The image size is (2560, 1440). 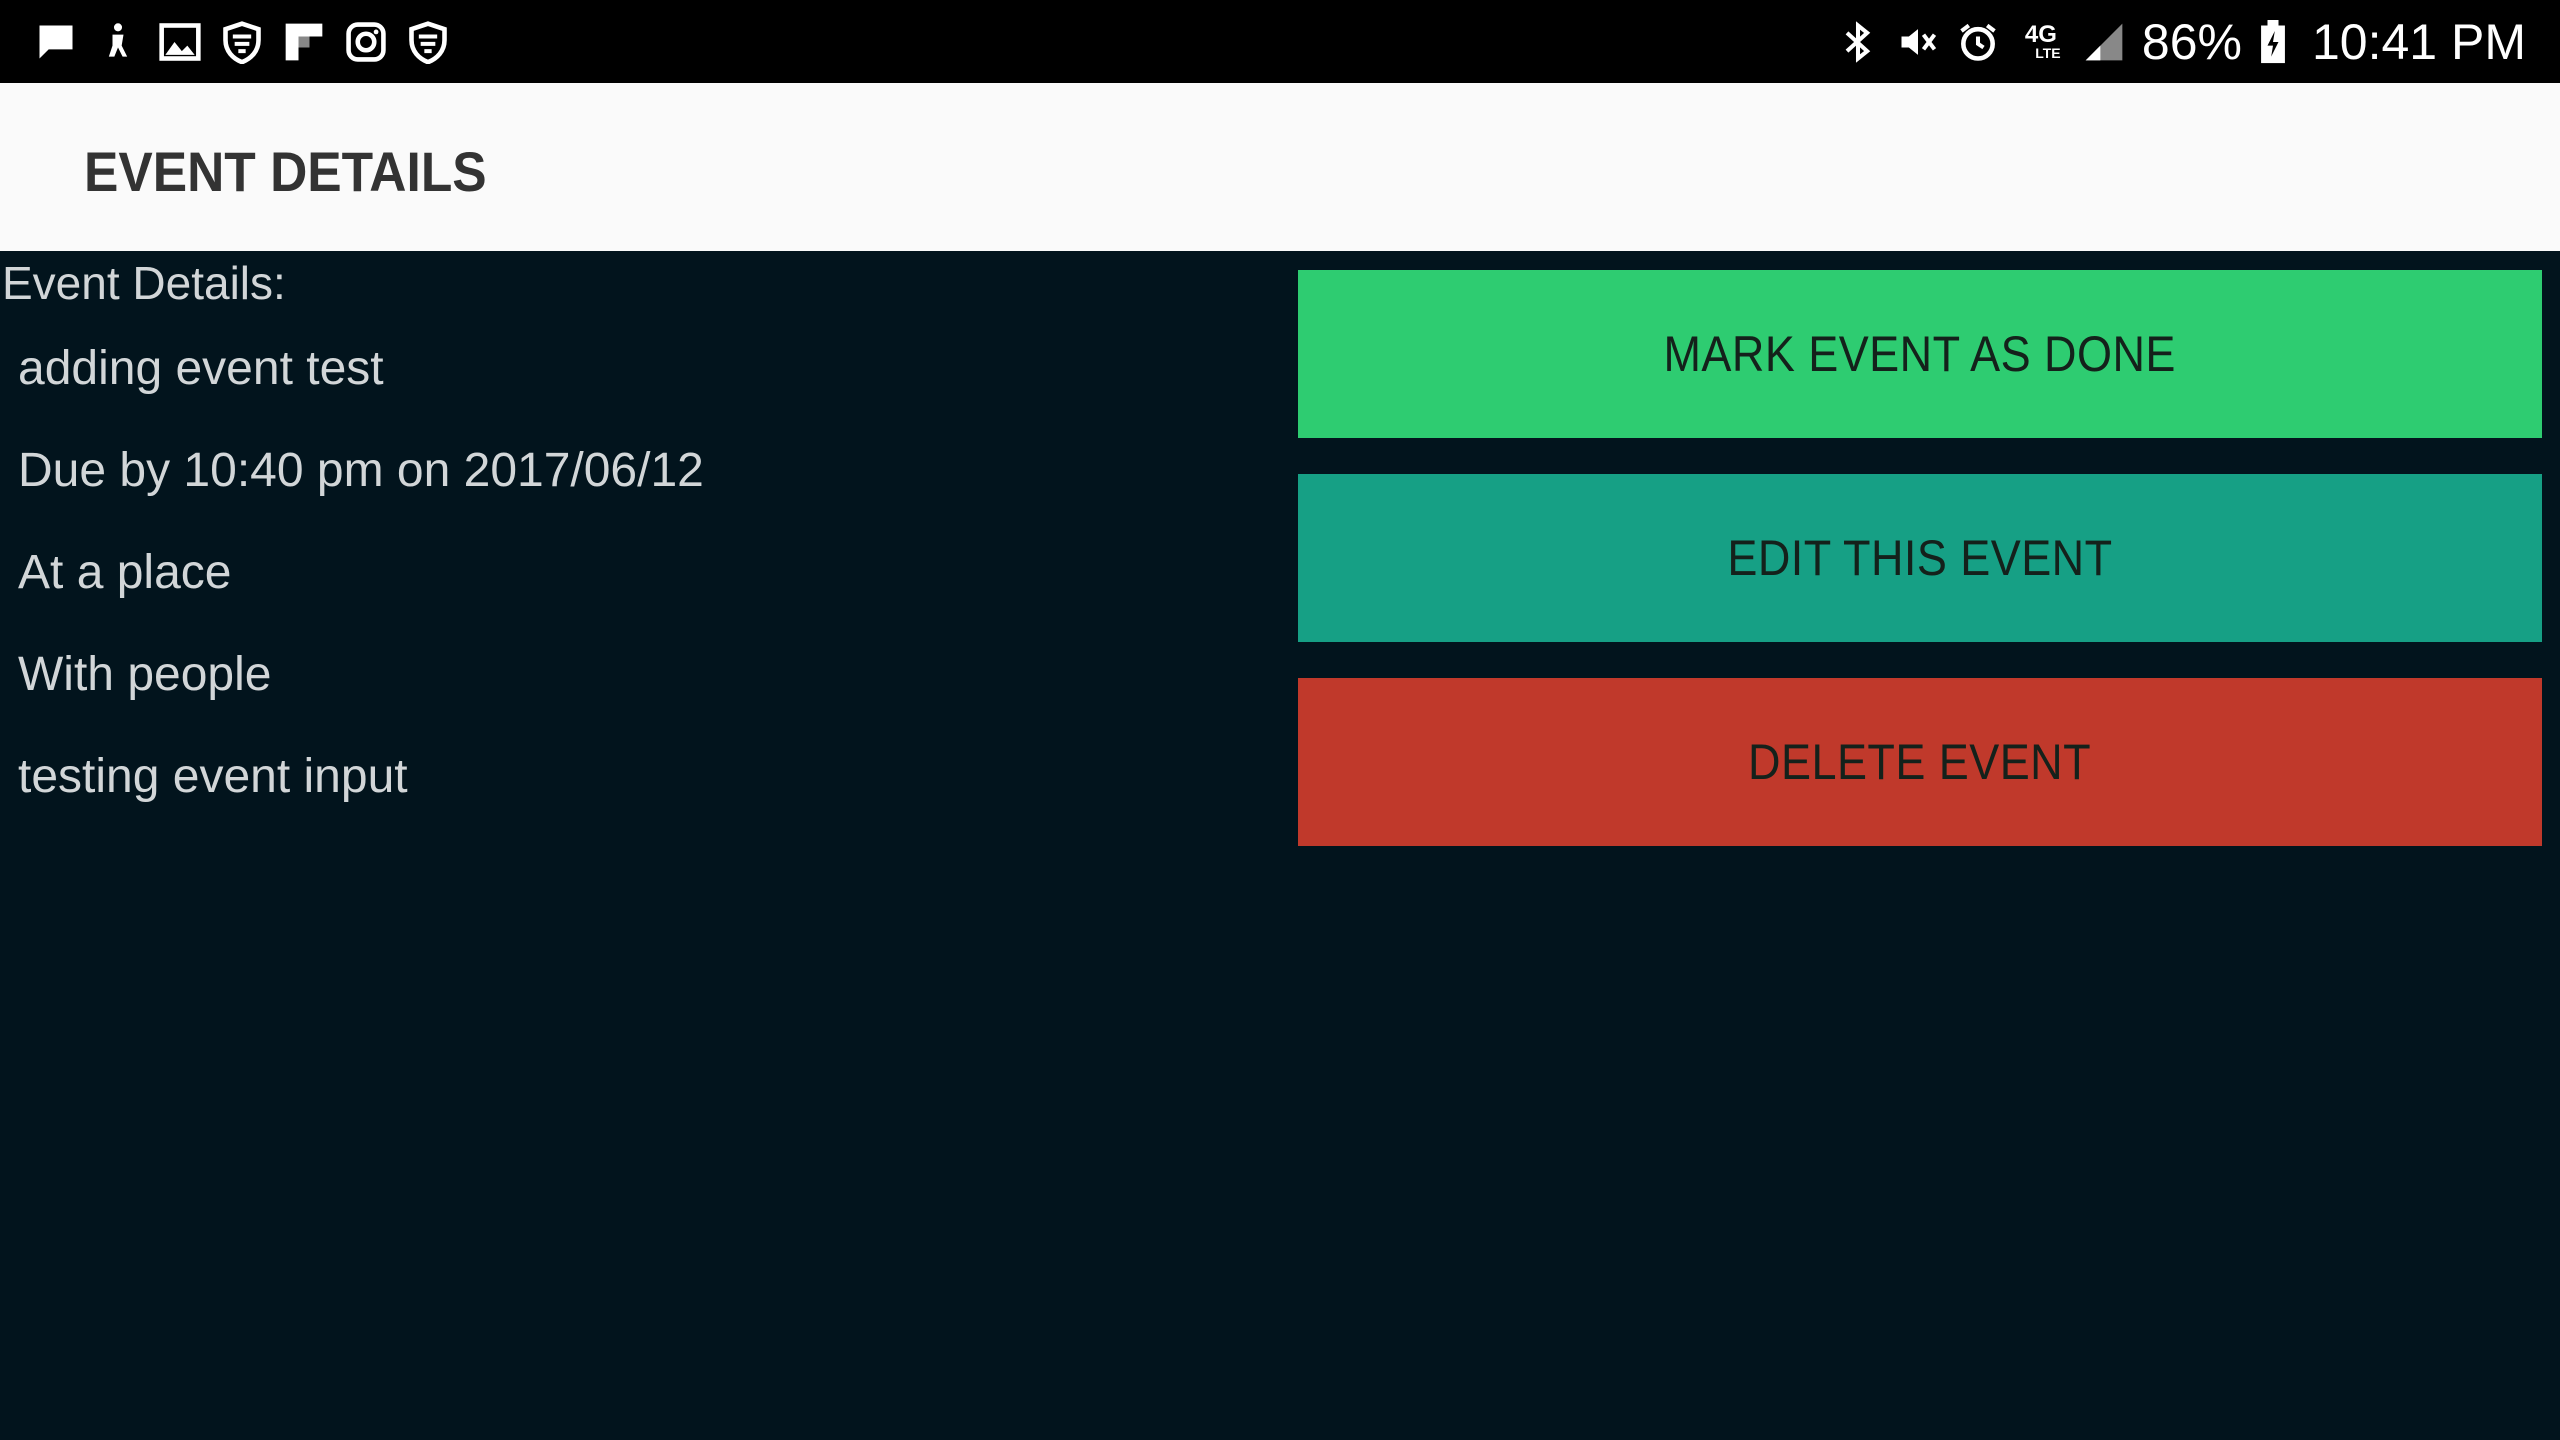 I want to click on alarm-icon, so click(x=1978, y=42).